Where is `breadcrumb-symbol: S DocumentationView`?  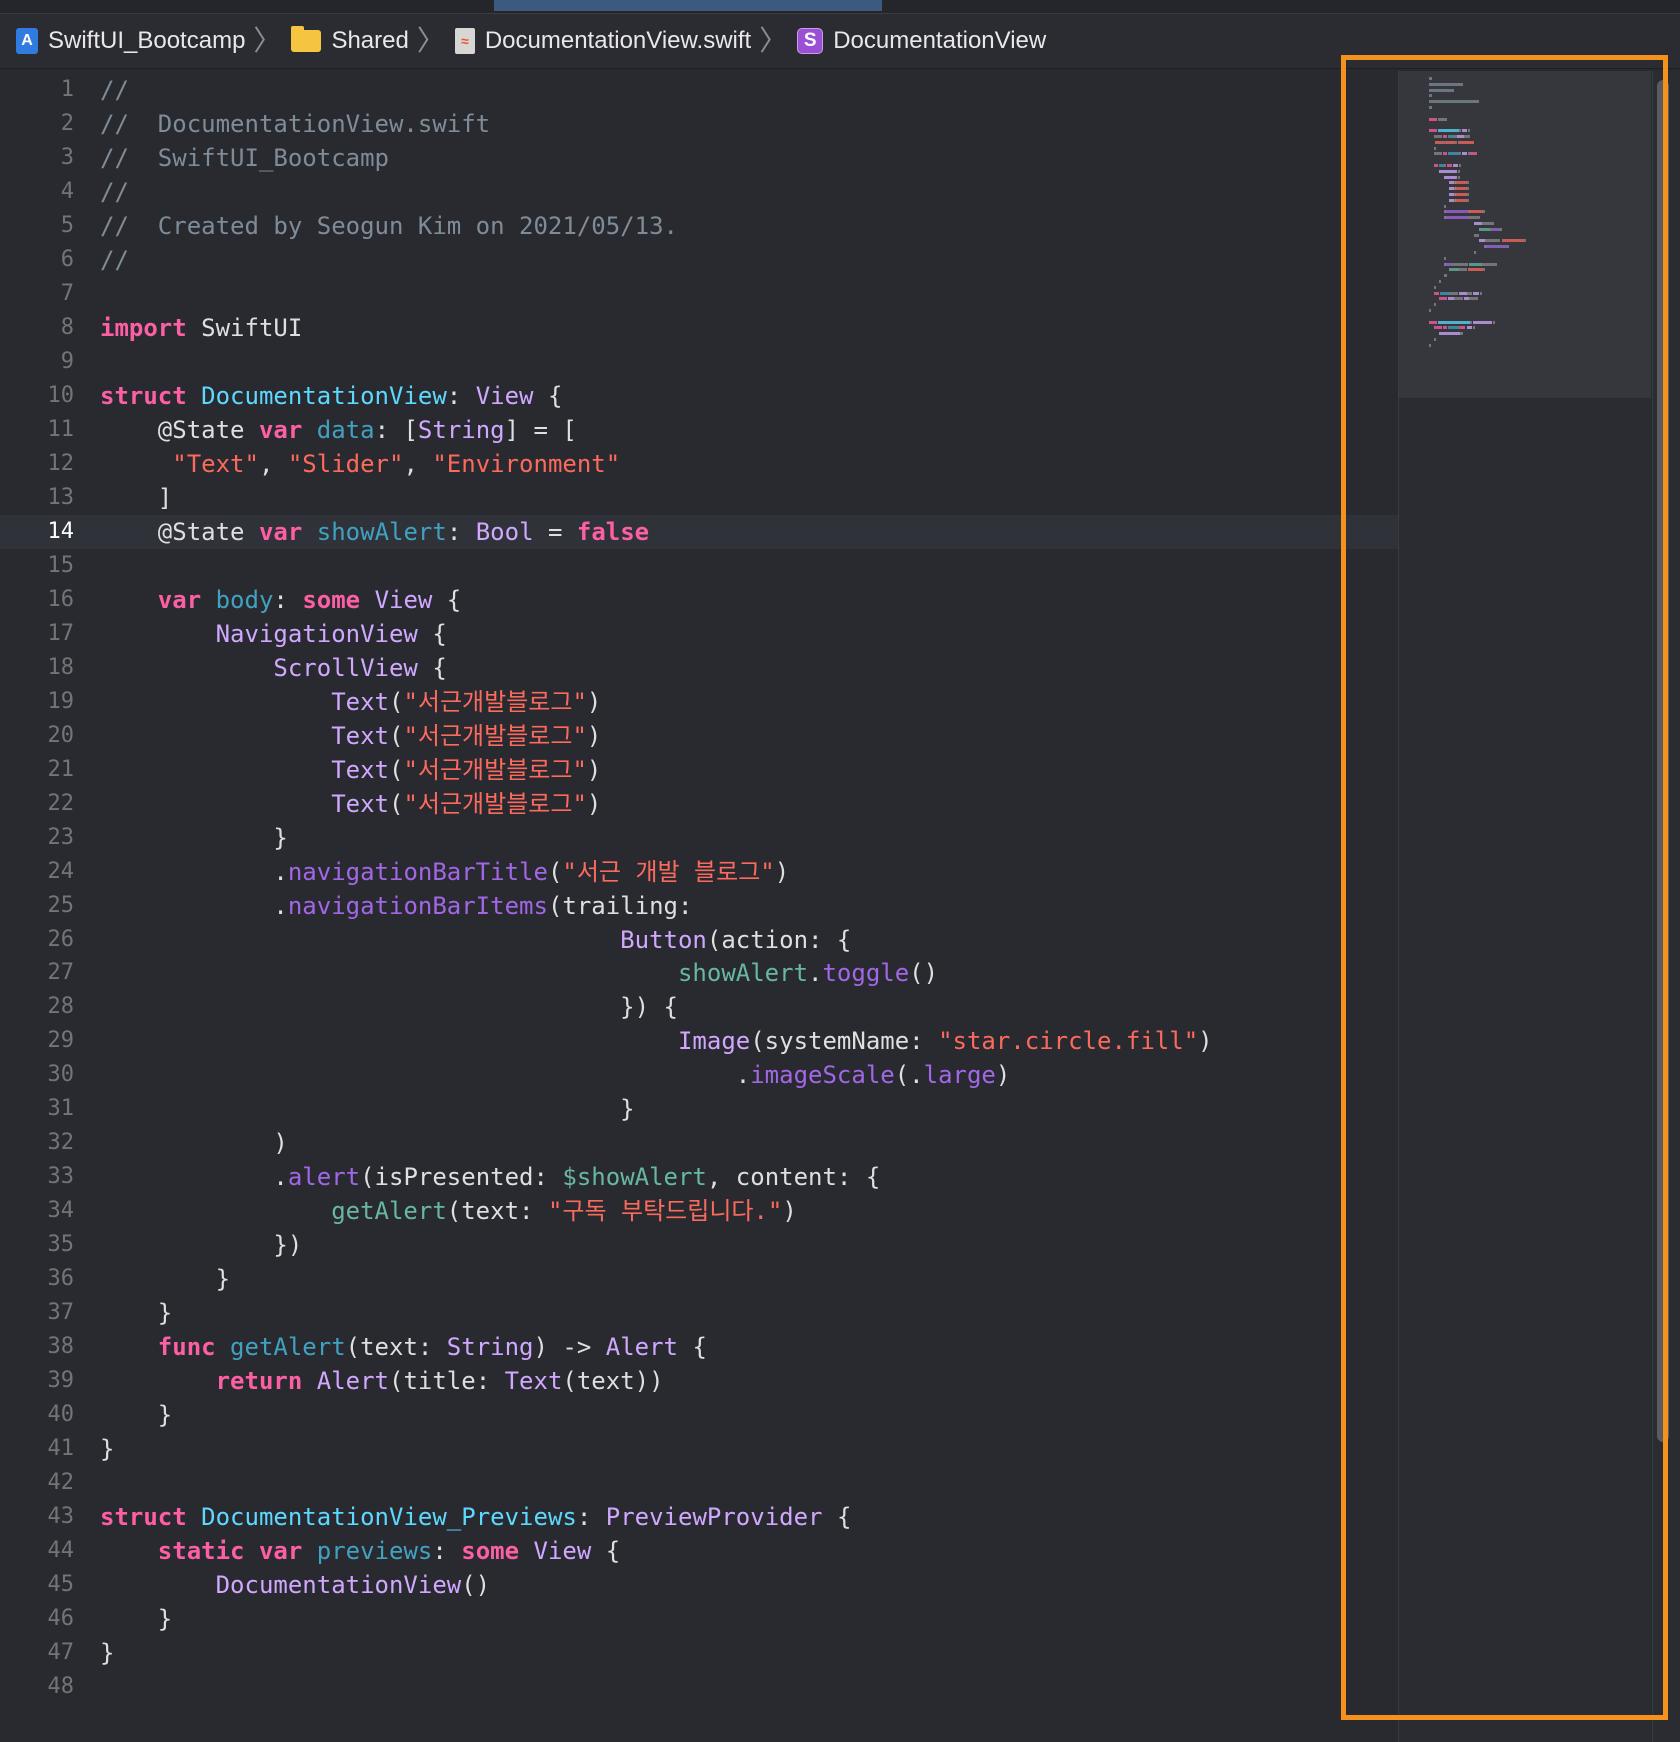
breadcrumb-symbol: S DocumentationView is located at coordinates (921, 41).